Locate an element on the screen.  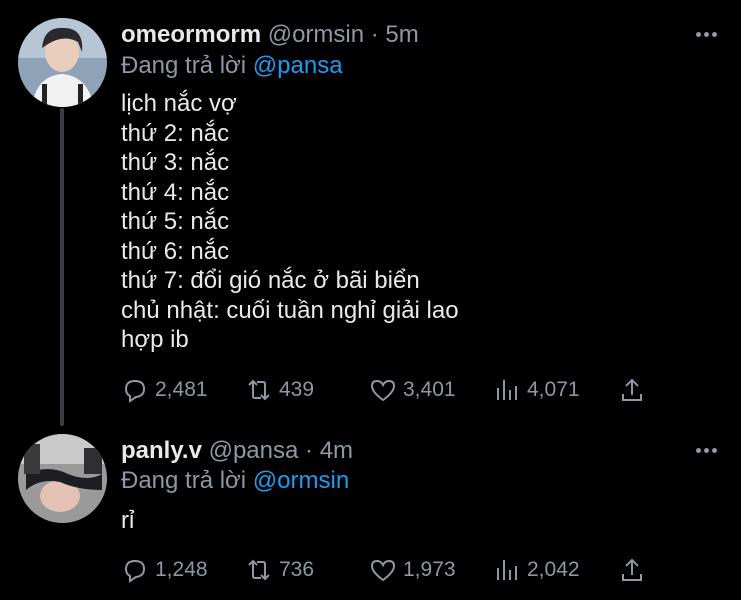
retweet-count: 439 is located at coordinates (297, 389).